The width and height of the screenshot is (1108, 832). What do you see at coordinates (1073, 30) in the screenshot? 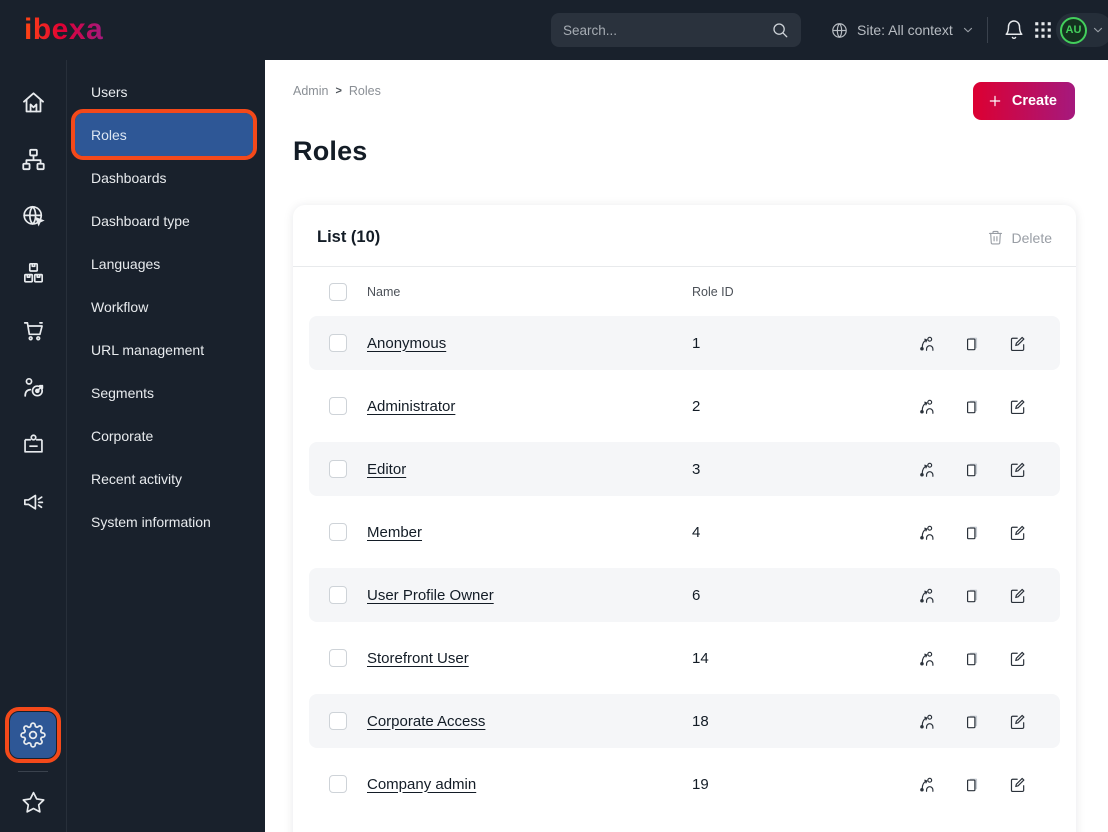
I see `avatar: AU` at bounding box center [1073, 30].